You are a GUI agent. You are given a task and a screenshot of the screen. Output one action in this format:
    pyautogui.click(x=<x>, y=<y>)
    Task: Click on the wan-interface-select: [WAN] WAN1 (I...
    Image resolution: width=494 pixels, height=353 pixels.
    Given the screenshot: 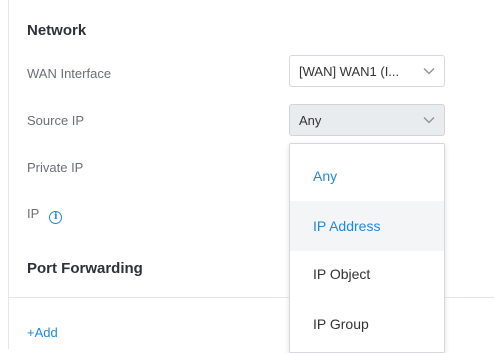 What is the action you would take?
    pyautogui.click(x=367, y=71)
    